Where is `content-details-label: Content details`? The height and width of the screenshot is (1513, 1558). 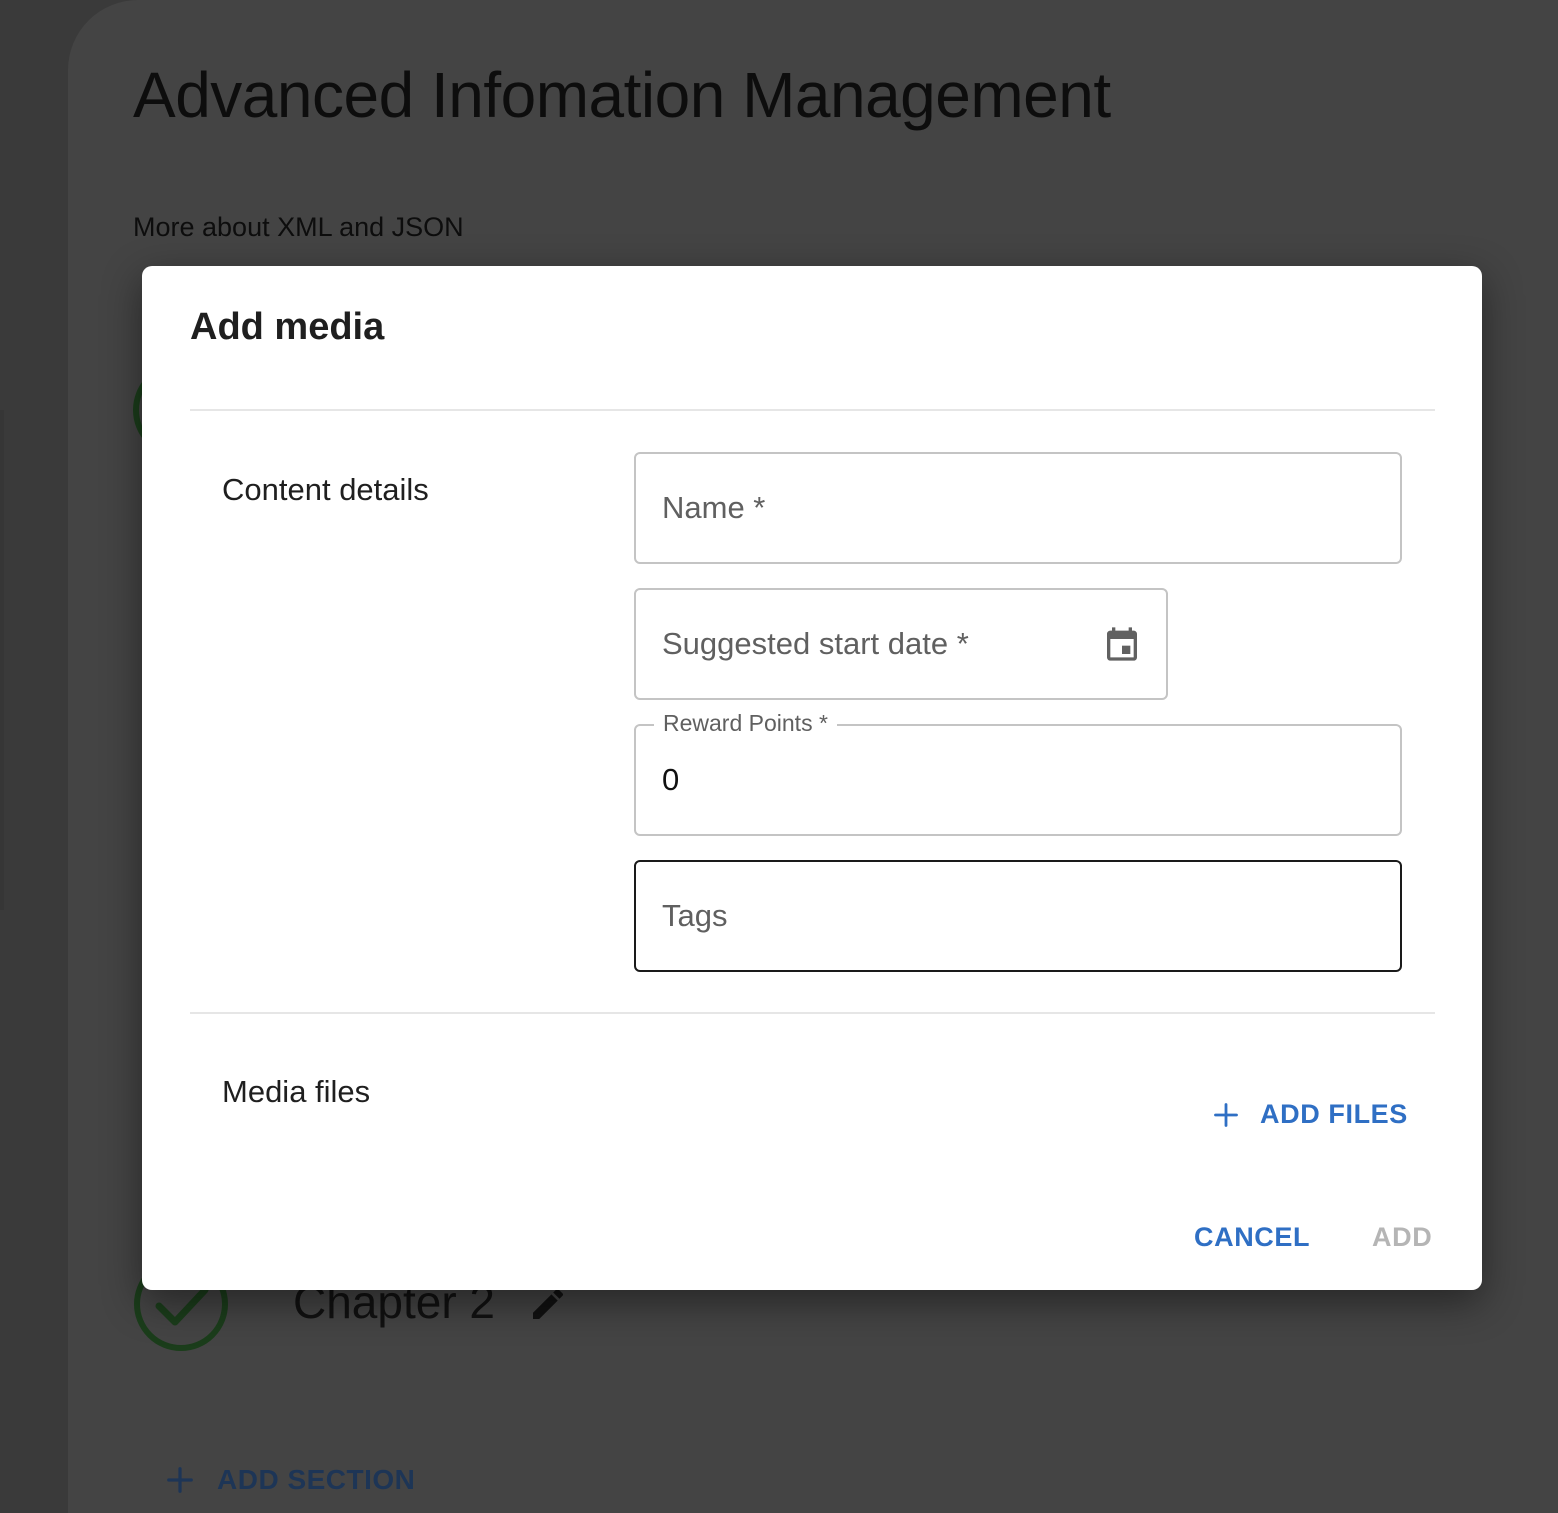
content-details-label: Content details is located at coordinates (325, 489).